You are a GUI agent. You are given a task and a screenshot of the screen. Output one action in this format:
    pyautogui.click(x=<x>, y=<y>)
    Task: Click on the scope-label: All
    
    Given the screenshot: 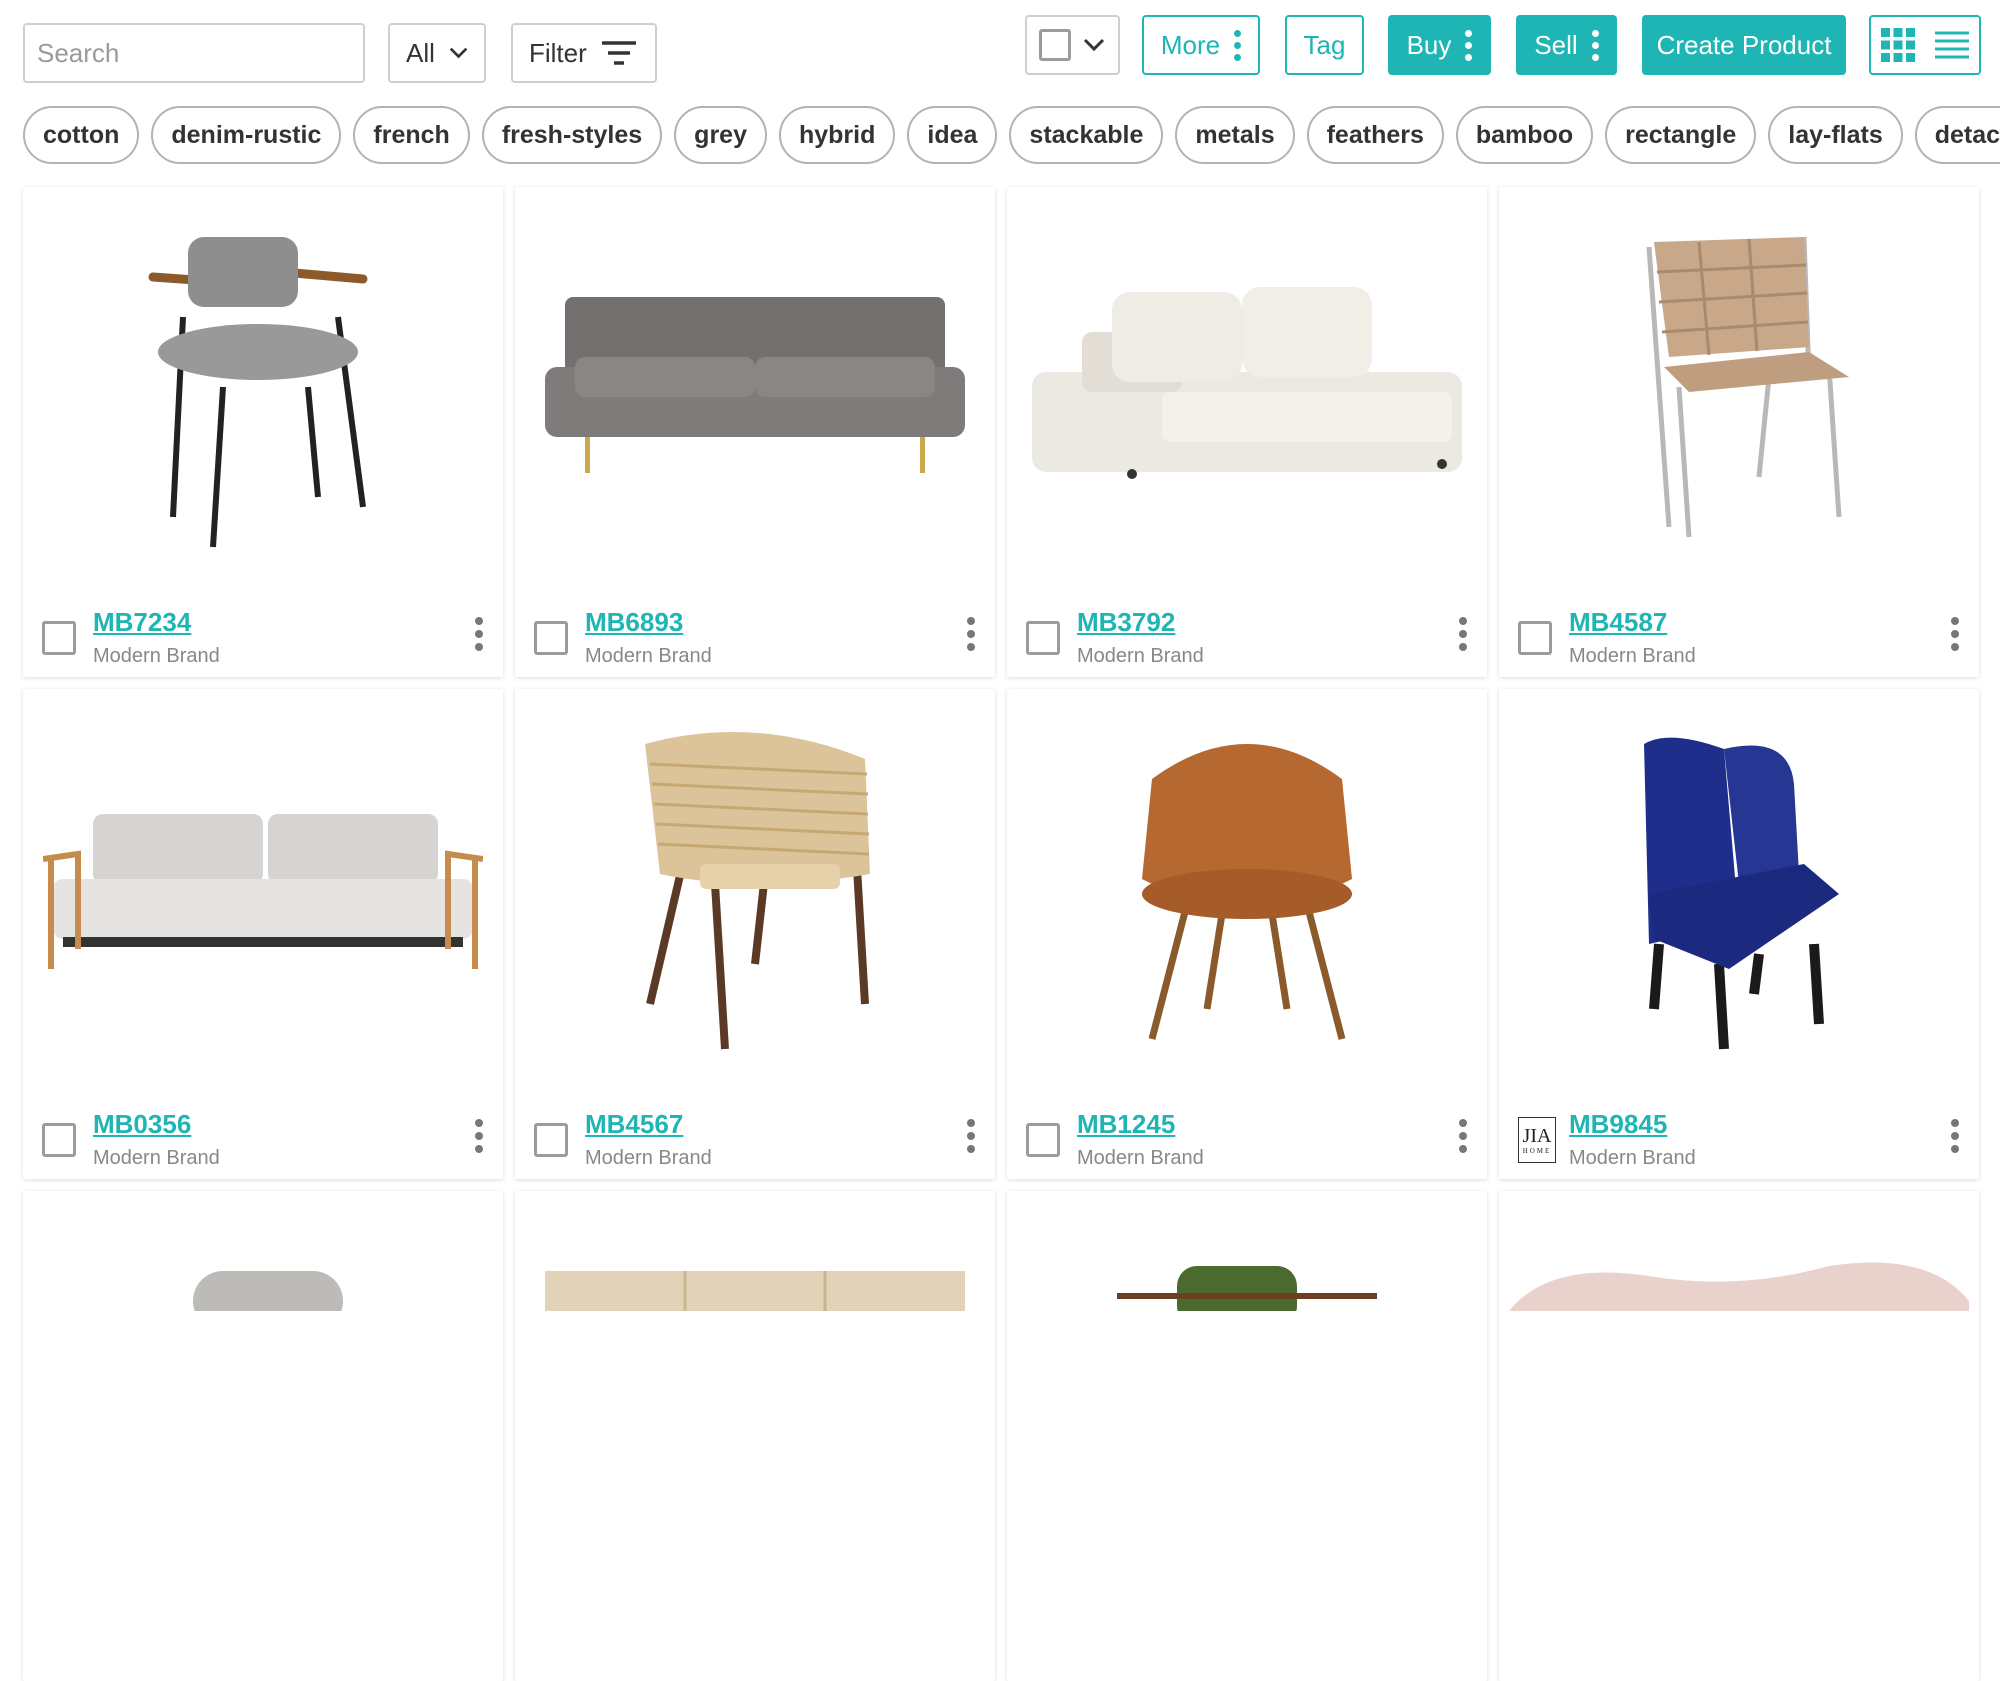 What is the action you would take?
    pyautogui.click(x=420, y=52)
    